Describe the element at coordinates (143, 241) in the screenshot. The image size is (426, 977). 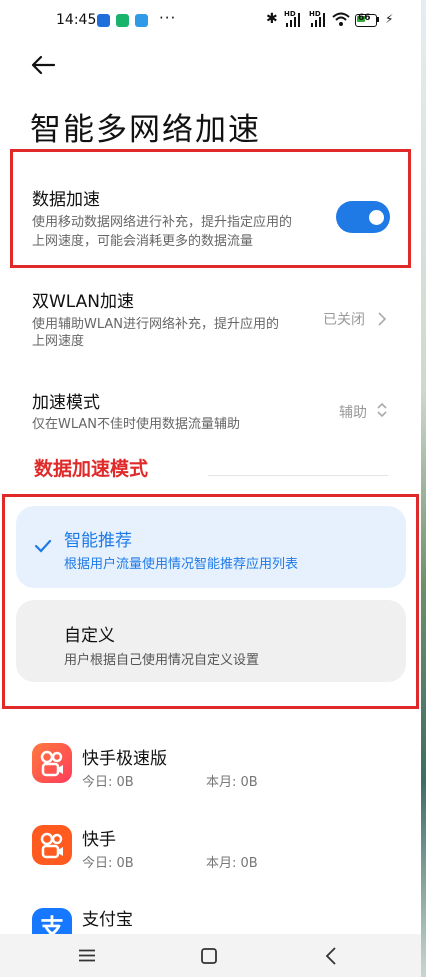
I see `data-accel-desc-line2: 上网速度，可能会消耗更多的数据流量` at that location.